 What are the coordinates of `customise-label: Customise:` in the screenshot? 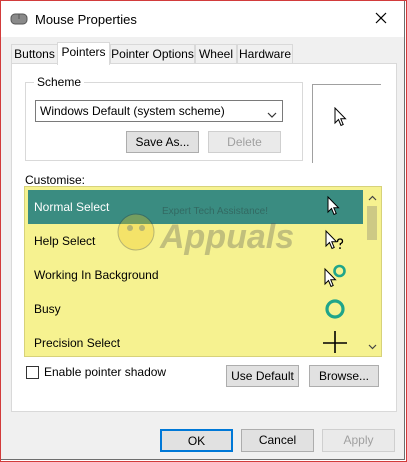 It's located at (55, 180).